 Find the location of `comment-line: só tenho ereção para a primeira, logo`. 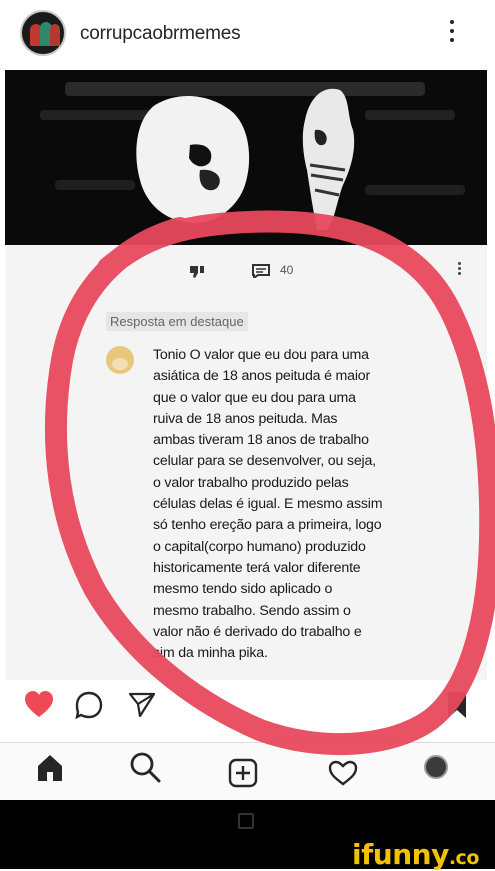

comment-line: só tenho ereção para a primeira, logo is located at coordinates (267, 525).